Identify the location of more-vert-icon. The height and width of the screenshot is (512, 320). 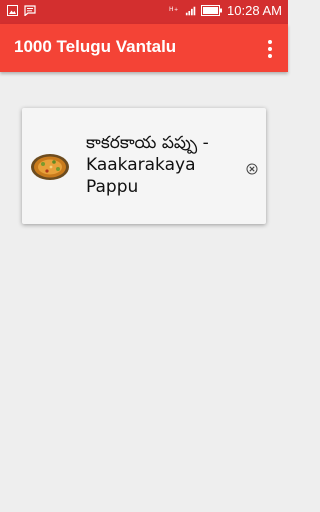
(270, 49).